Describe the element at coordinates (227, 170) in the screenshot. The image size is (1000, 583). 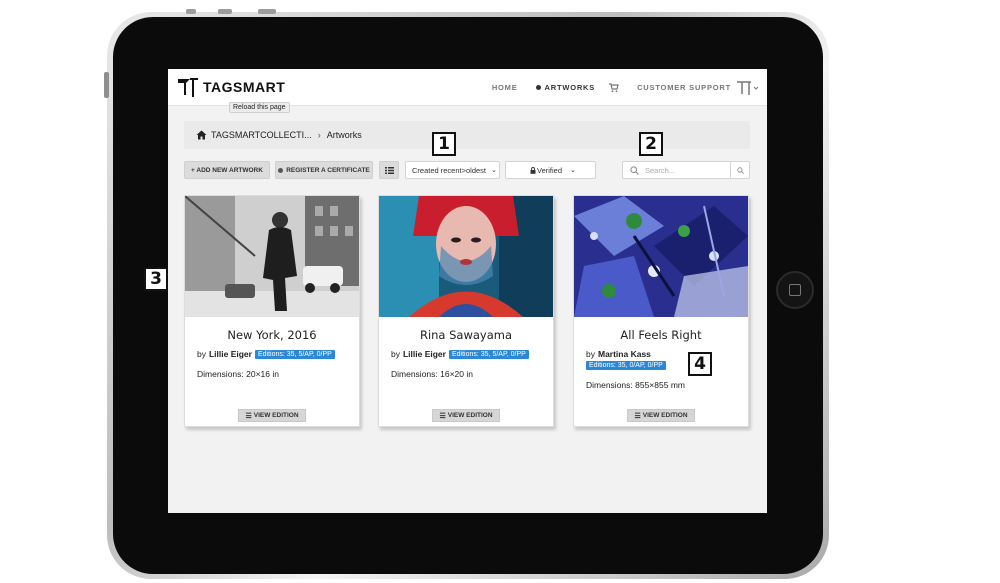
I see `add-artwork-button: + ADD NEW ARTWORK` at that location.